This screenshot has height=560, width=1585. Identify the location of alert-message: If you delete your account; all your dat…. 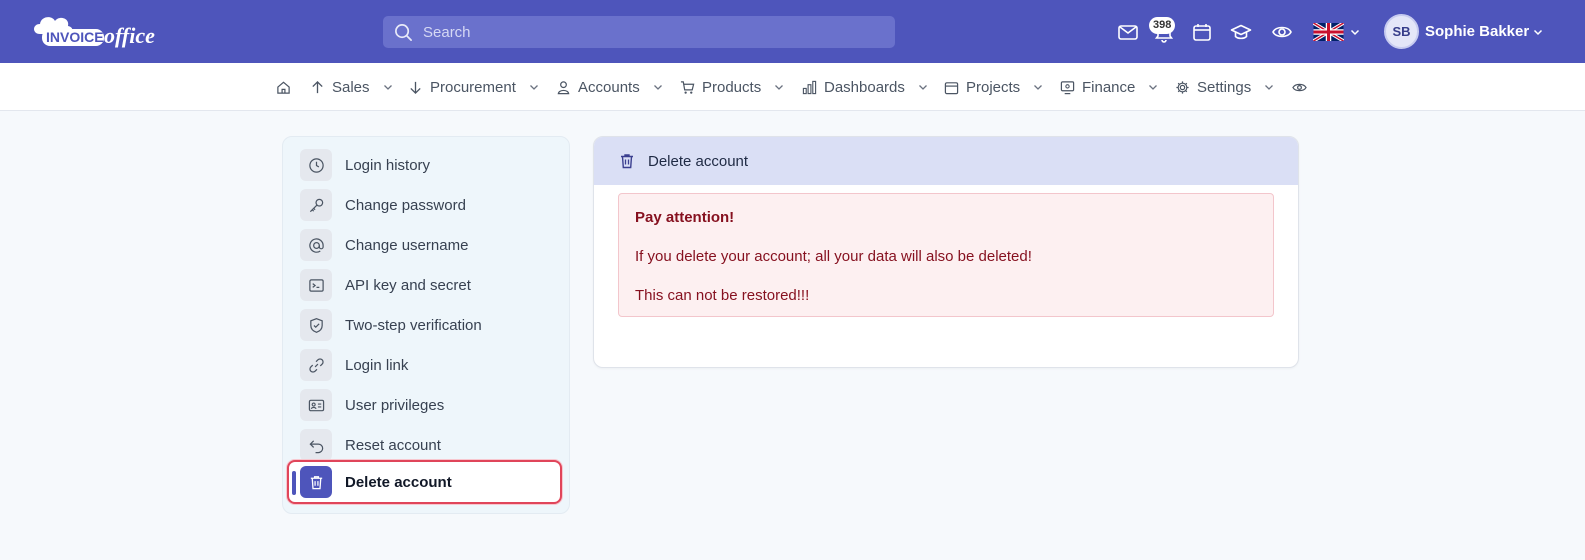
(833, 256).